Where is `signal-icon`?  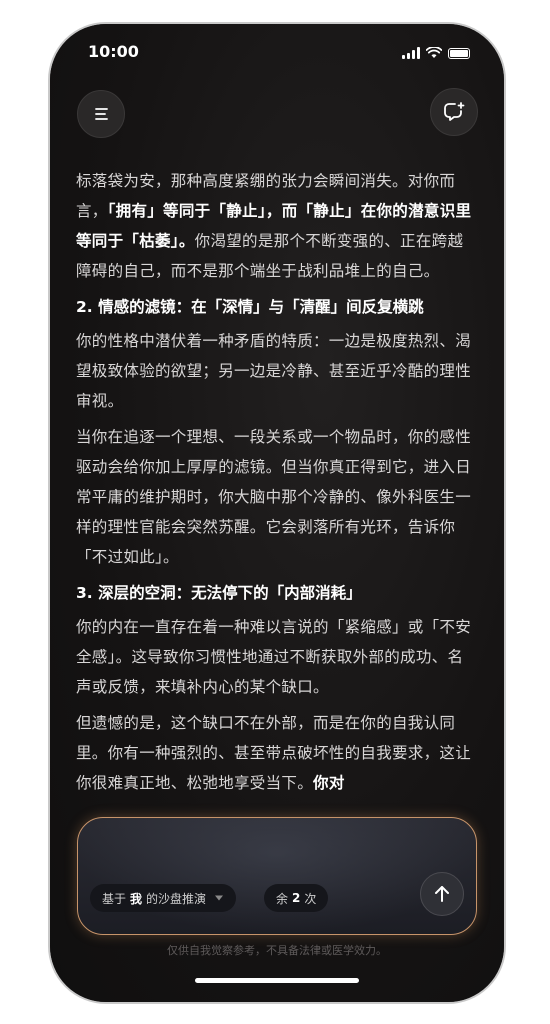 signal-icon is located at coordinates (411, 53).